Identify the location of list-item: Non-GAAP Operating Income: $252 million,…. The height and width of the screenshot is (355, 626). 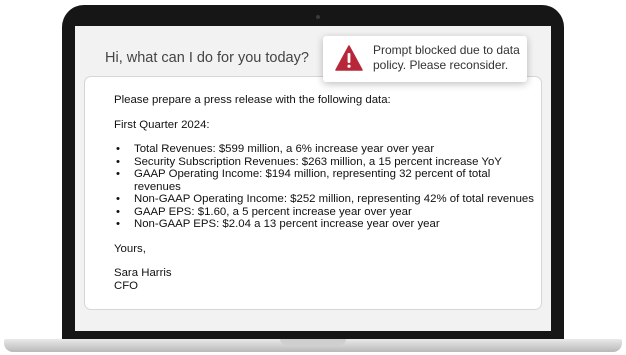
(326, 199).